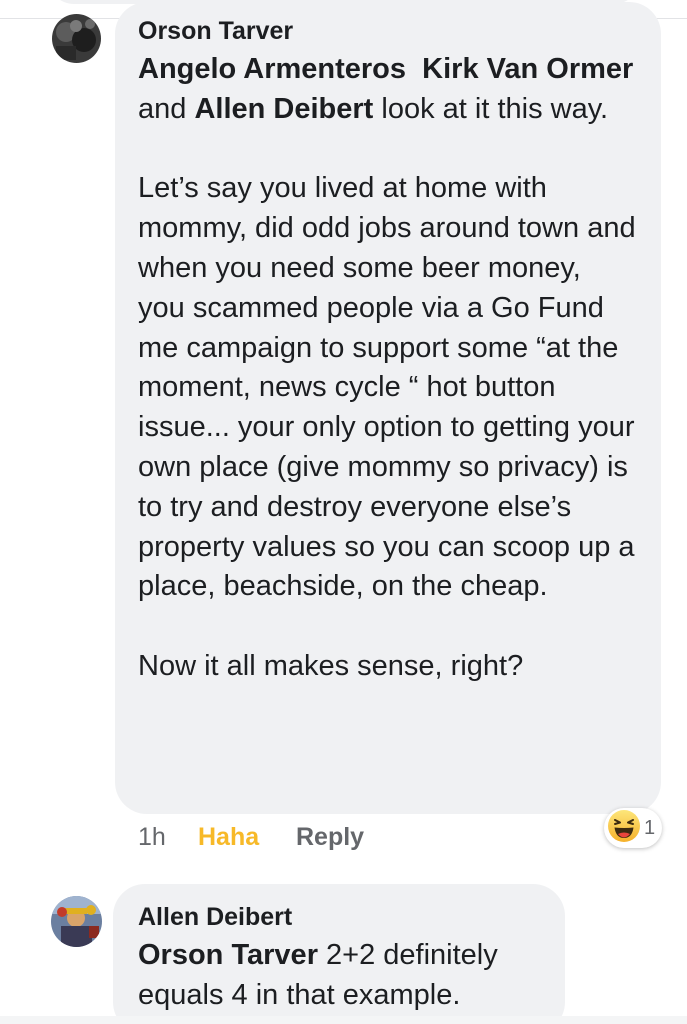 The height and width of the screenshot is (1024, 687). Describe the element at coordinates (414, 69) in the screenshot. I see `comment-text-spacer` at that location.